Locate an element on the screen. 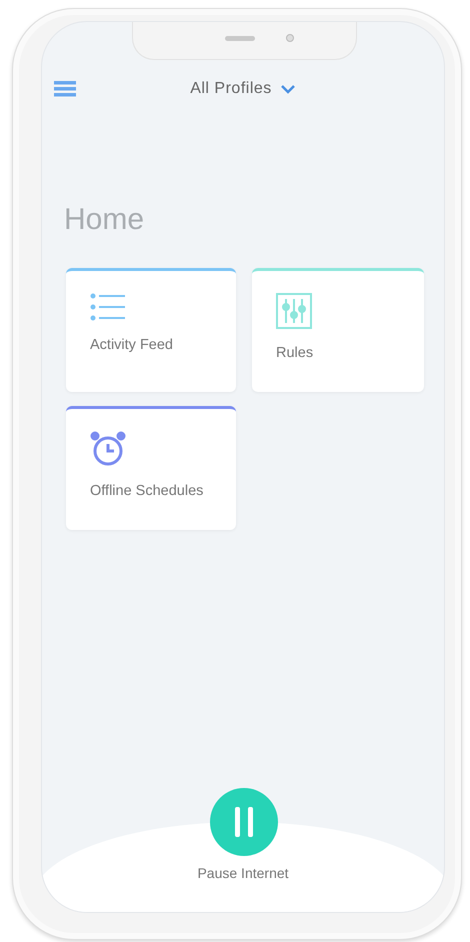 The image size is (470, 942). camera-icon is located at coordinates (290, 38).